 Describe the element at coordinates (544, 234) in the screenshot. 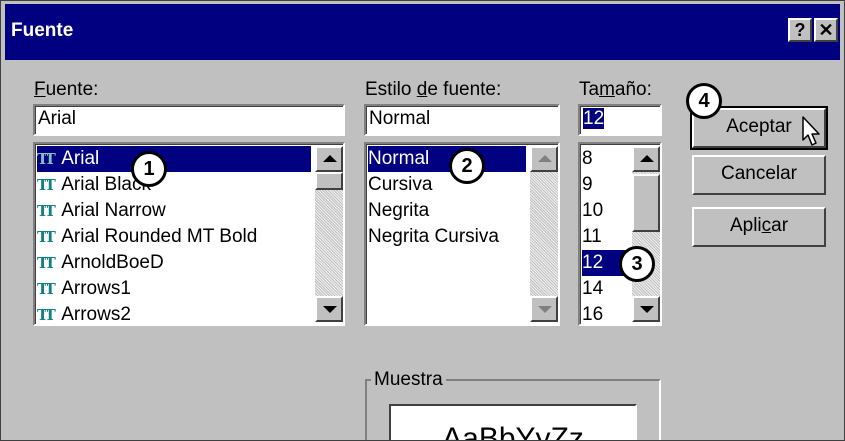

I see `style-scrollbar` at that location.